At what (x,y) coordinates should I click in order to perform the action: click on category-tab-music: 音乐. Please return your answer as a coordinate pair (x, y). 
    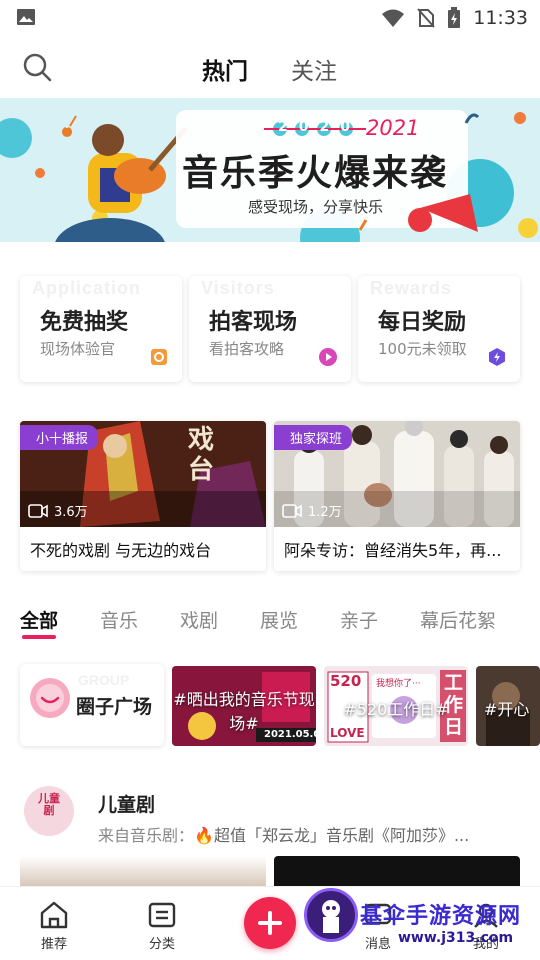
    Looking at the image, I should click on (119, 619).